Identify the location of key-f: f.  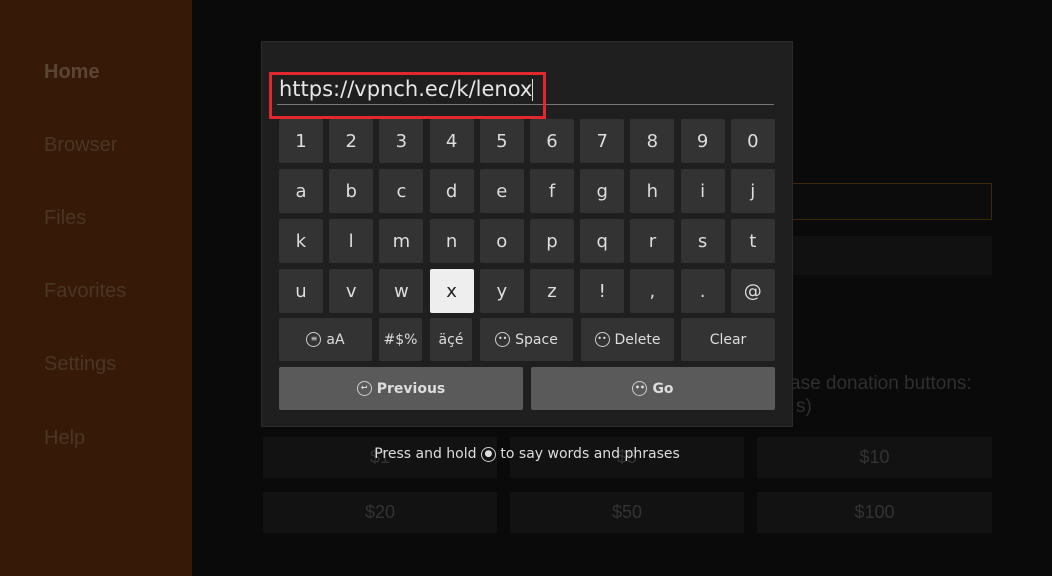
(552, 191).